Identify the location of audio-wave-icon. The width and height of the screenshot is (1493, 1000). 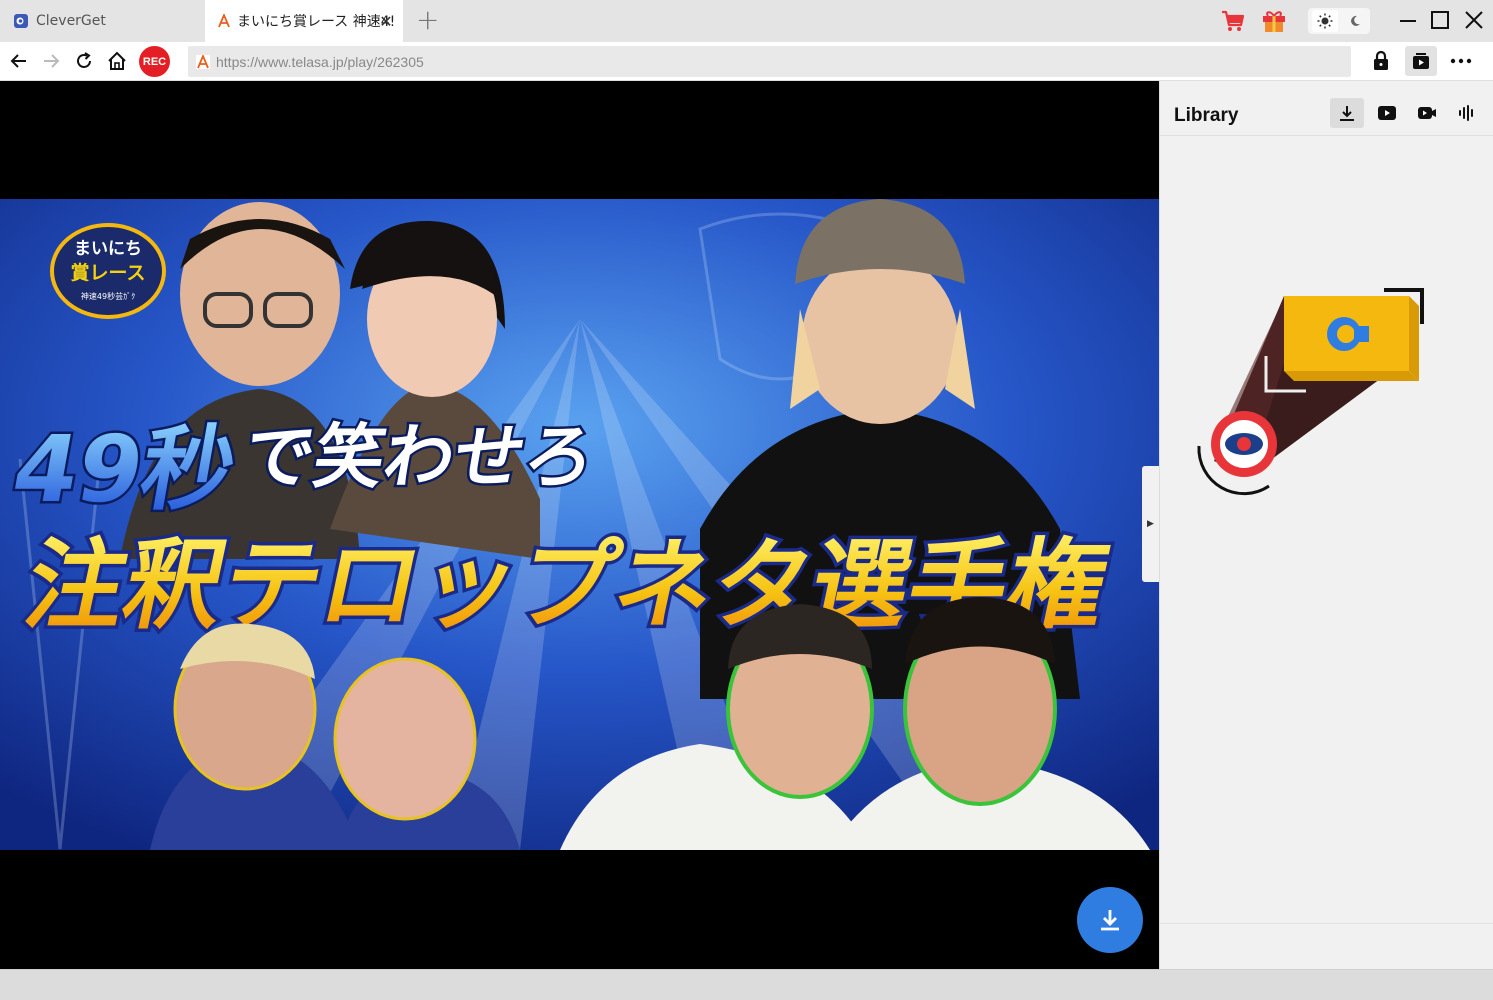
(1466, 113).